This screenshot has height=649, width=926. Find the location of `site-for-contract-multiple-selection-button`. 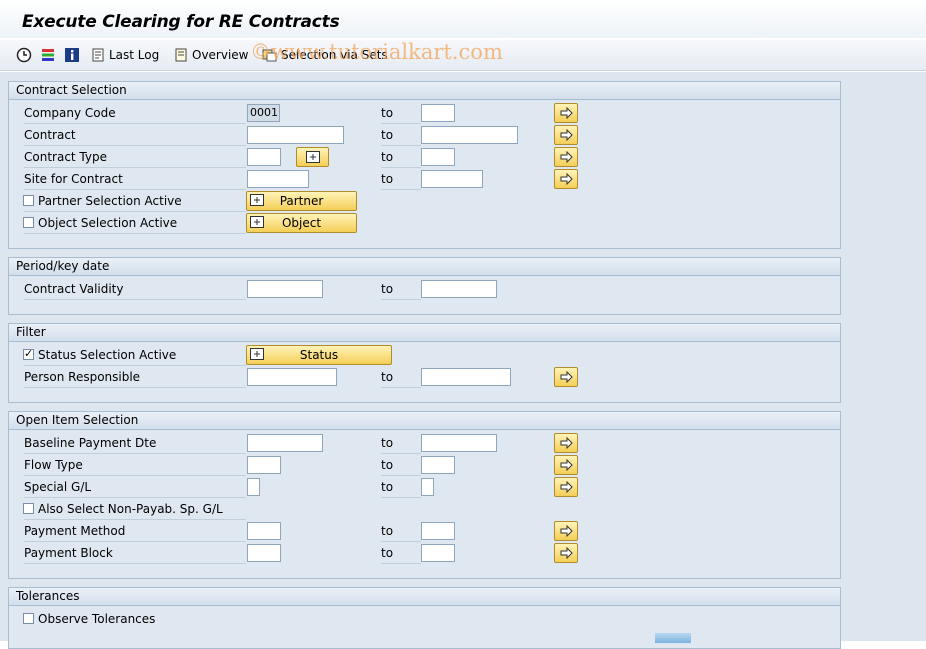

site-for-contract-multiple-selection-button is located at coordinates (566, 179).